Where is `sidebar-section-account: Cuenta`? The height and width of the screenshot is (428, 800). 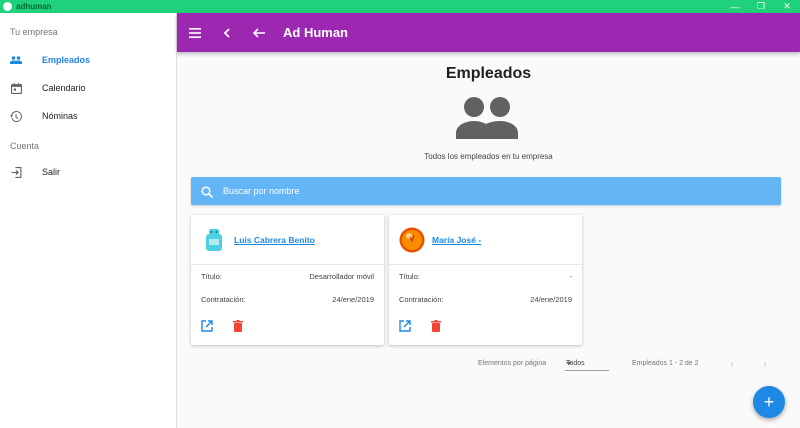
sidebar-section-account: Cuenta is located at coordinates (25, 146).